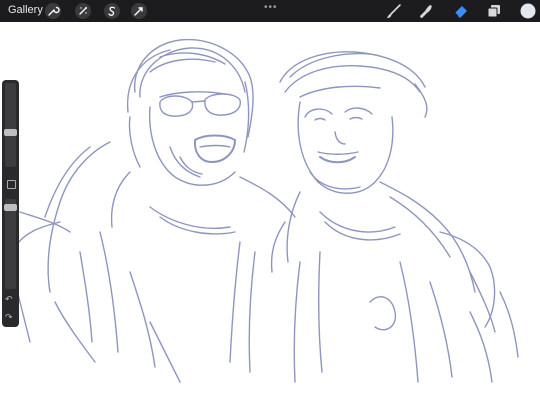 This screenshot has height=410, width=540. Describe the element at coordinates (427, 11) in the screenshot. I see `smudge-icon` at that location.